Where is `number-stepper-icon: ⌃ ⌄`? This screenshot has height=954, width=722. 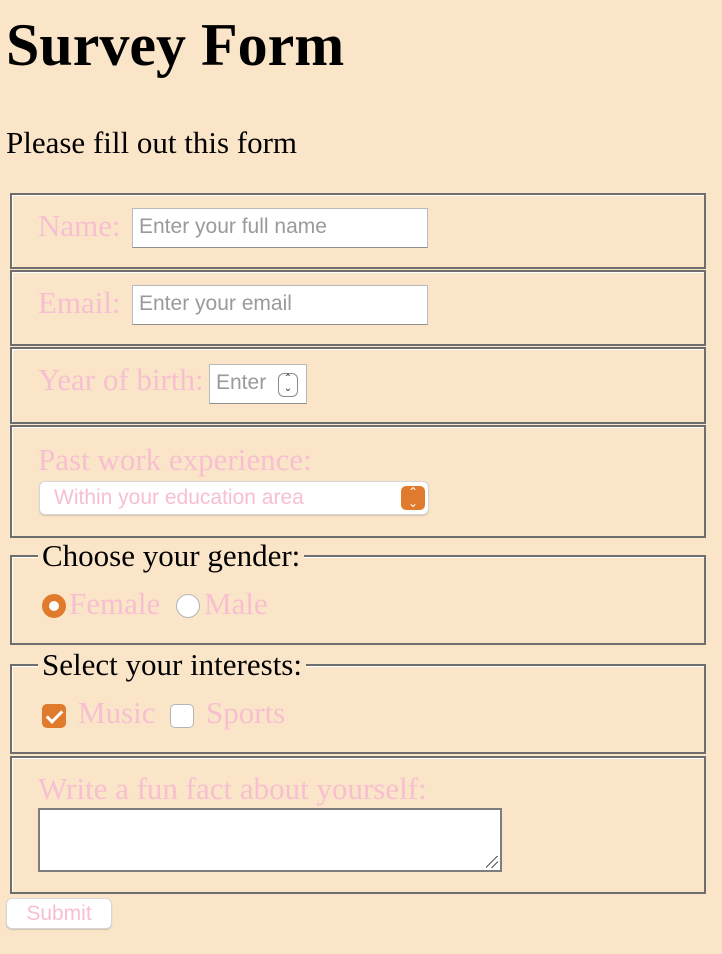
number-stepper-icon: ⌃ ⌄ is located at coordinates (288, 385).